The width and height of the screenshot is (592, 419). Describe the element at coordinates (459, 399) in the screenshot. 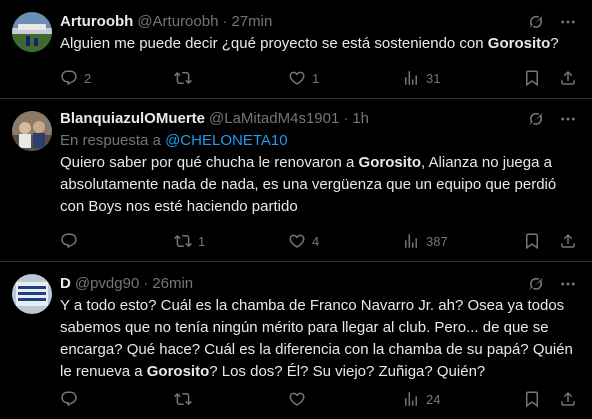

I see `views-button: 24` at that location.